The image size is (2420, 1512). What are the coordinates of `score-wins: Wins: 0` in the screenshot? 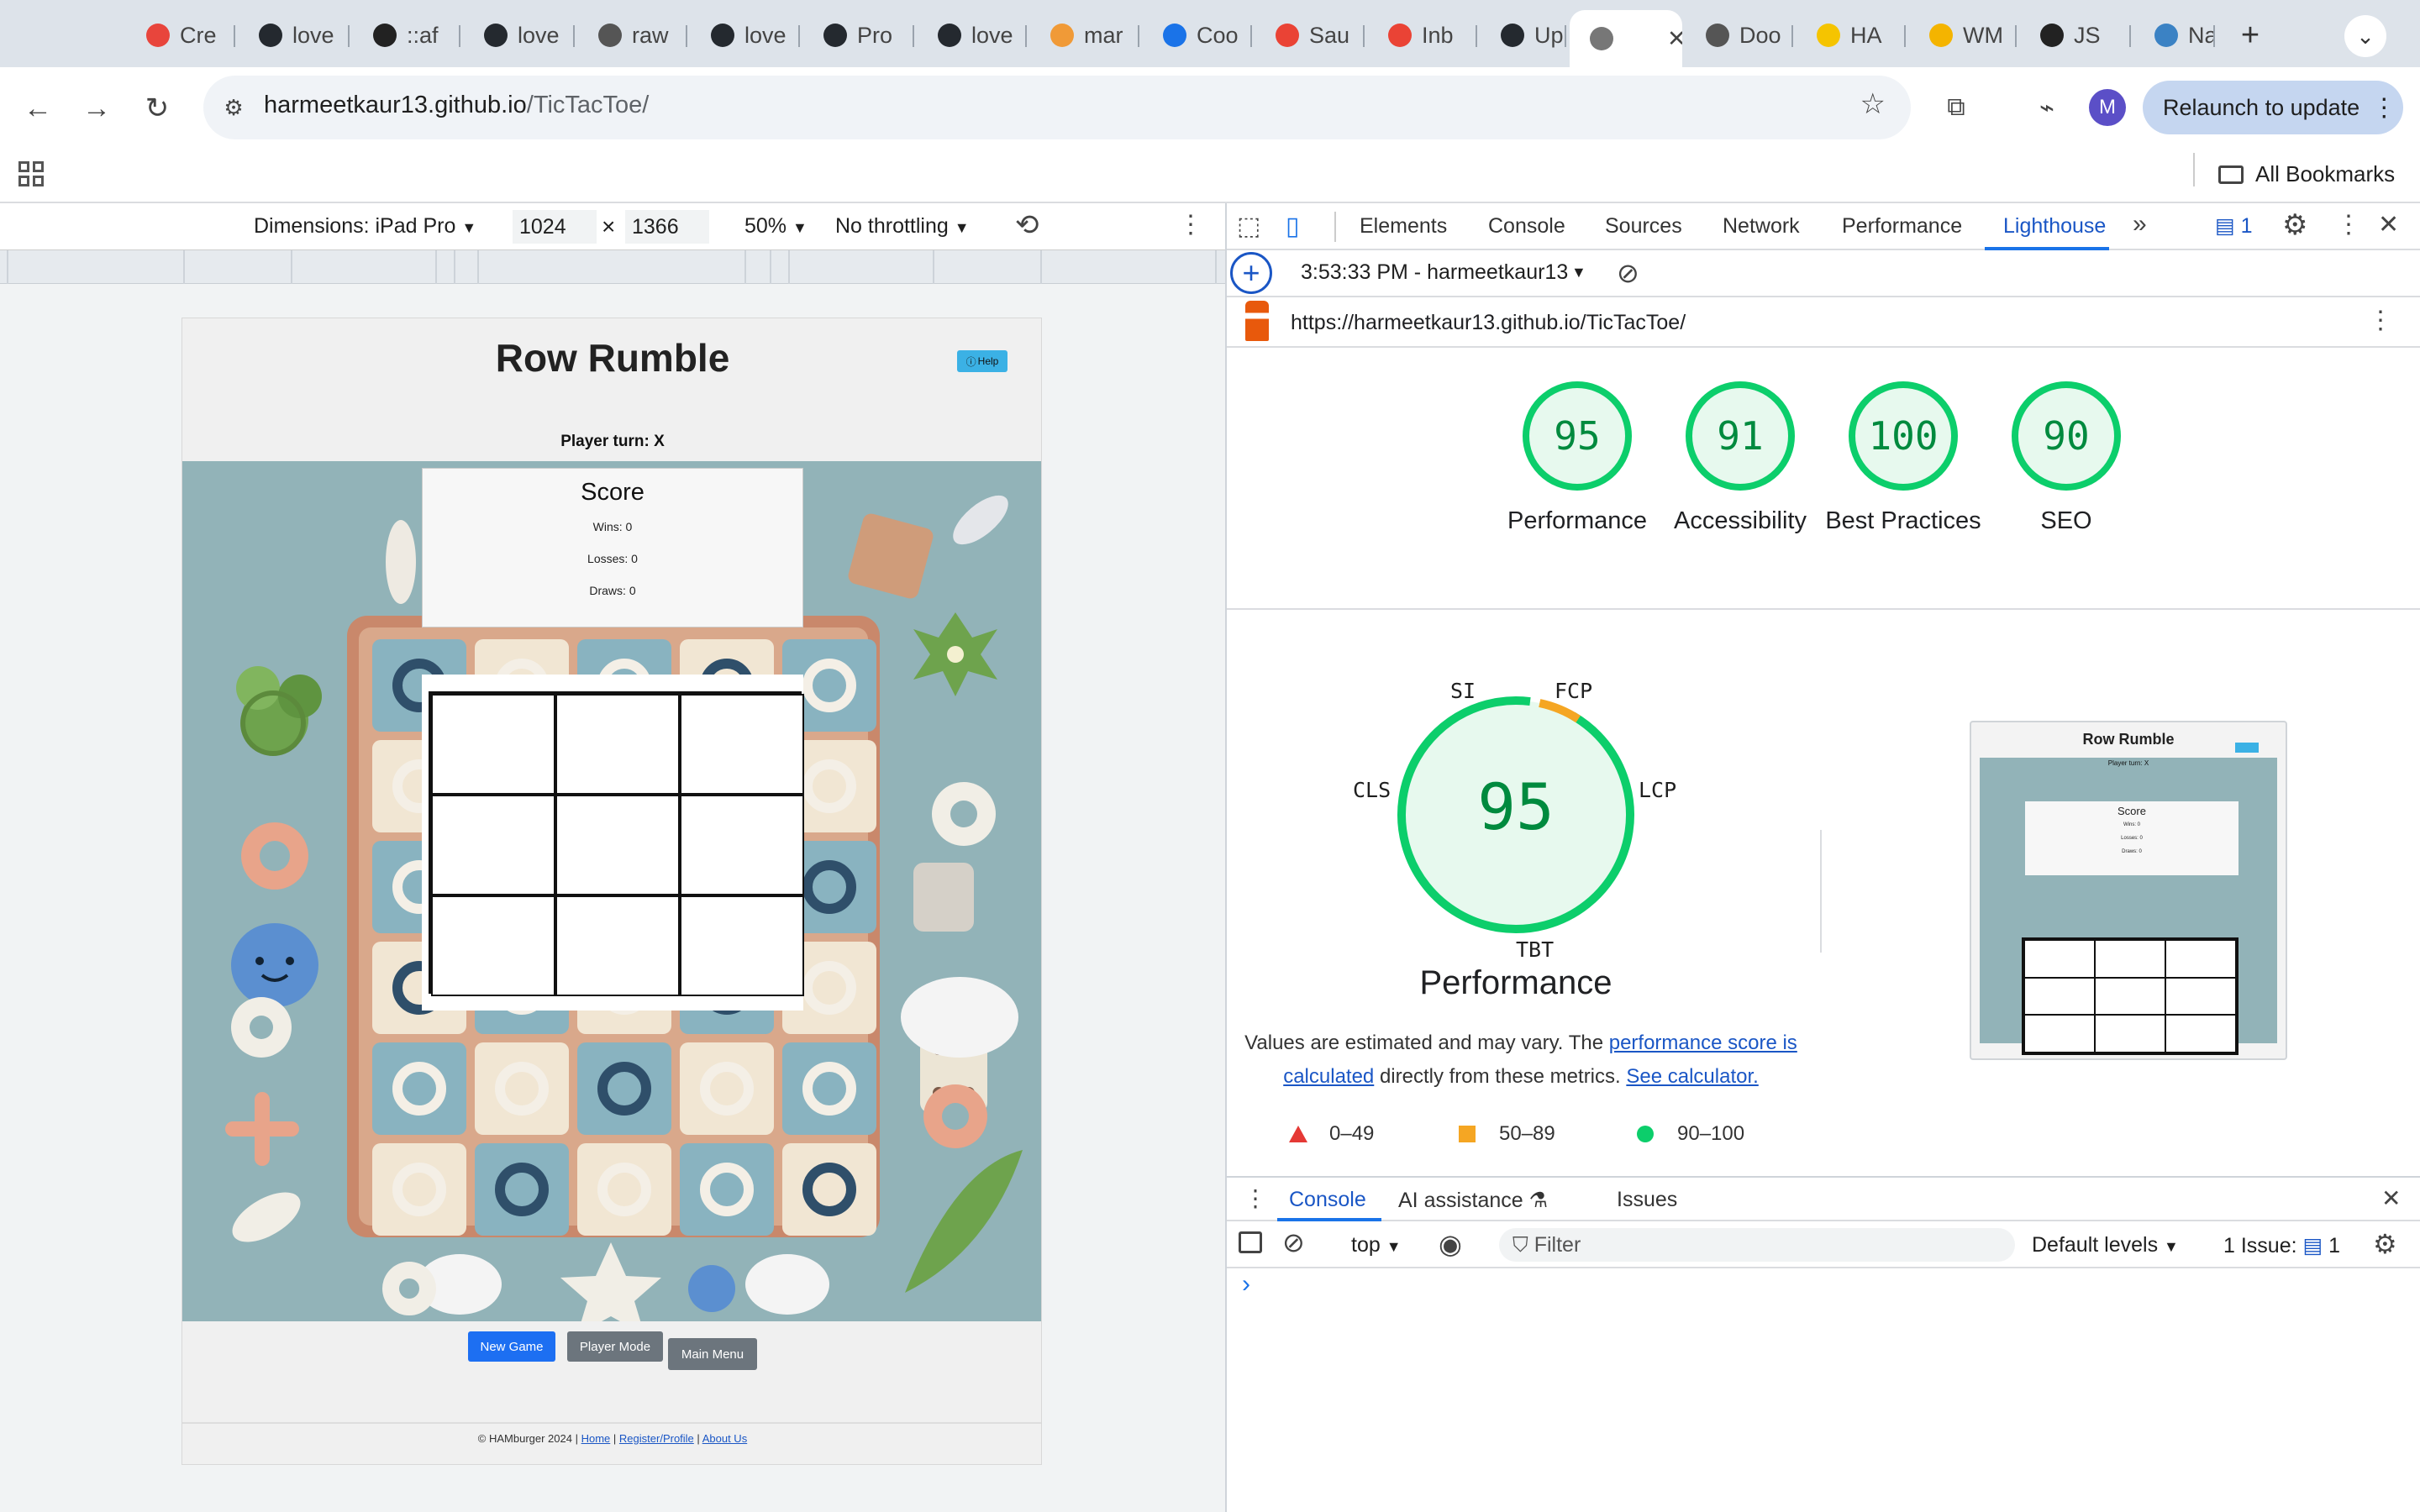 It's located at (613, 526).